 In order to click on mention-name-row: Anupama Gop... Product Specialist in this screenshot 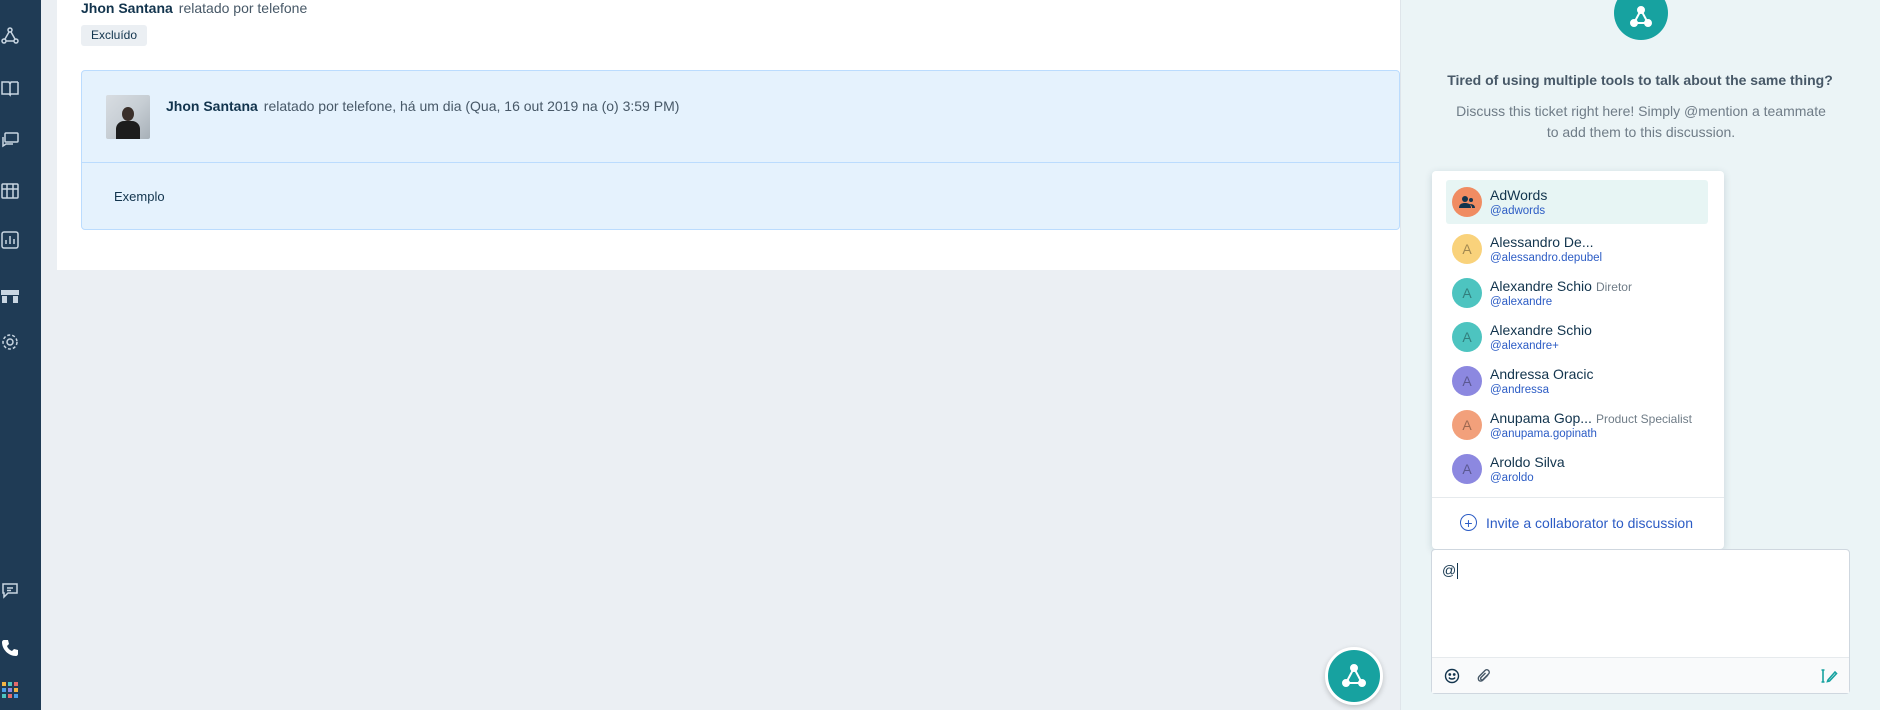, I will do `click(1591, 418)`.